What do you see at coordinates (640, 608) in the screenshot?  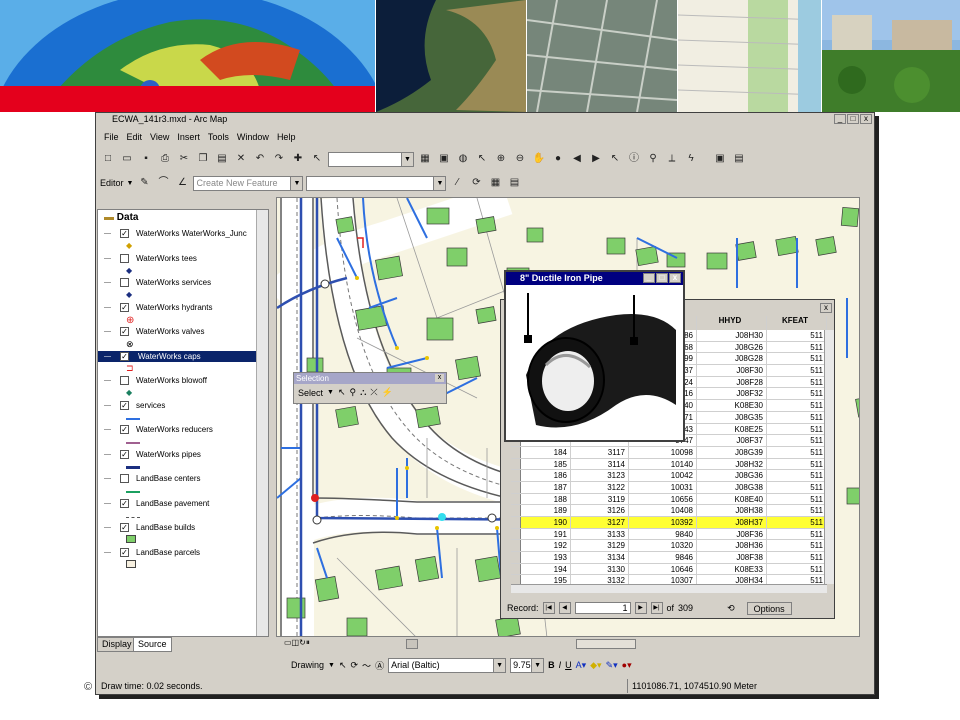 I see `next-record-button: ▶` at bounding box center [640, 608].